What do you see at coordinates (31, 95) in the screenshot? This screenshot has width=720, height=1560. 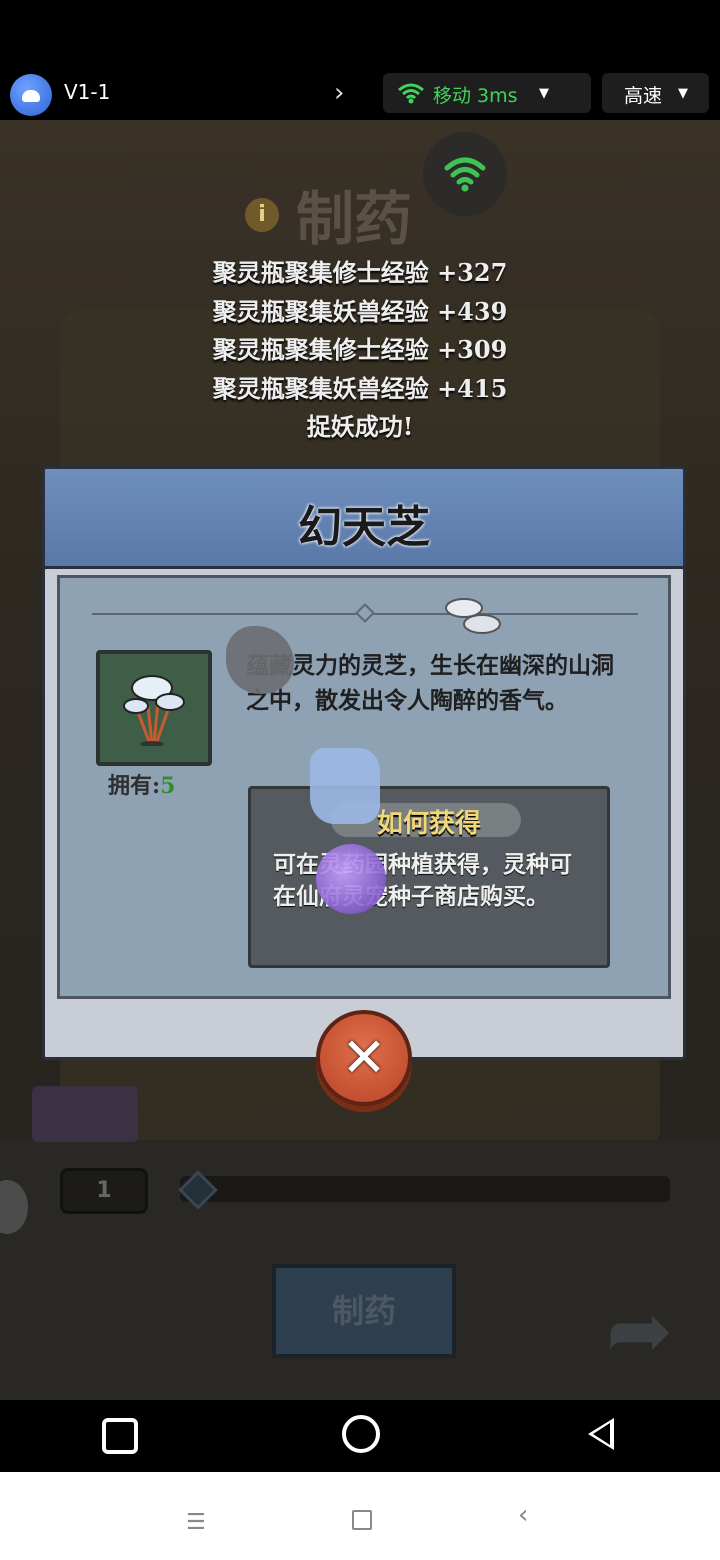 I see `android-avatar-icon` at bounding box center [31, 95].